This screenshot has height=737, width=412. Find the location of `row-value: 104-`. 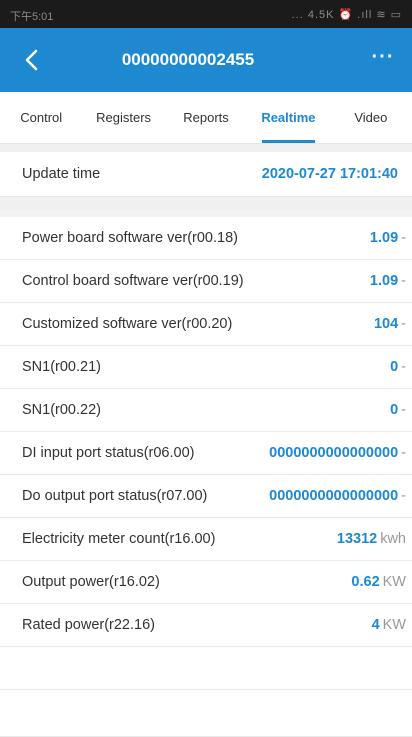

row-value: 104- is located at coordinates (390, 324).